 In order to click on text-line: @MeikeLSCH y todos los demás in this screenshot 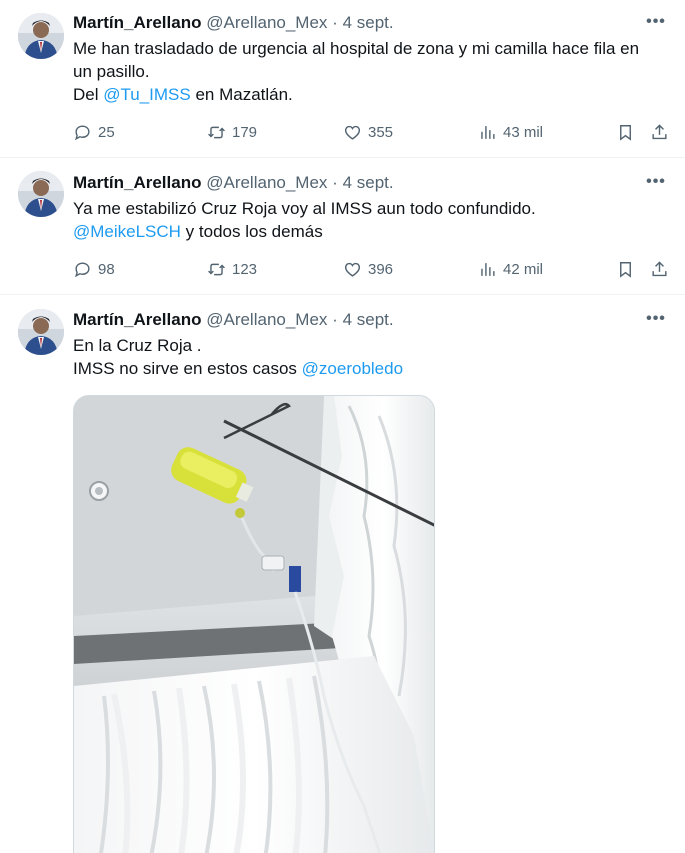, I will do `click(369, 231)`.